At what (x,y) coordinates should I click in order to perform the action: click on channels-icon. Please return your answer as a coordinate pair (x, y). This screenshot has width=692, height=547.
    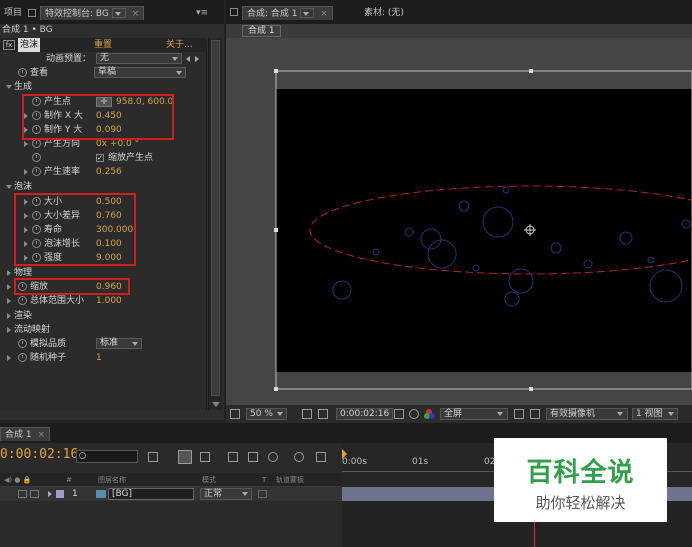
    Looking at the image, I should click on (429, 414).